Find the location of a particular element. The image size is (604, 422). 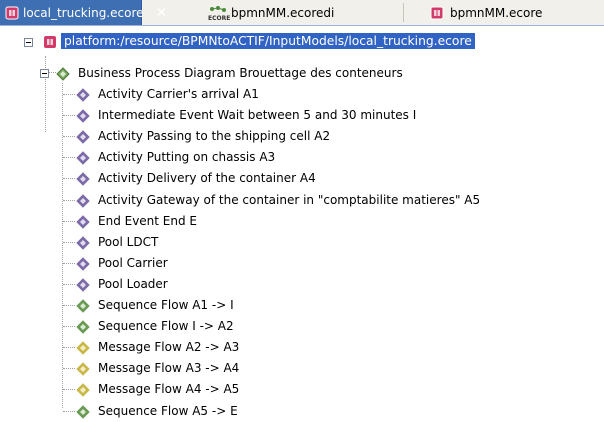

tree-node-label: Activity Delivery of the container A4 is located at coordinates (207, 178).